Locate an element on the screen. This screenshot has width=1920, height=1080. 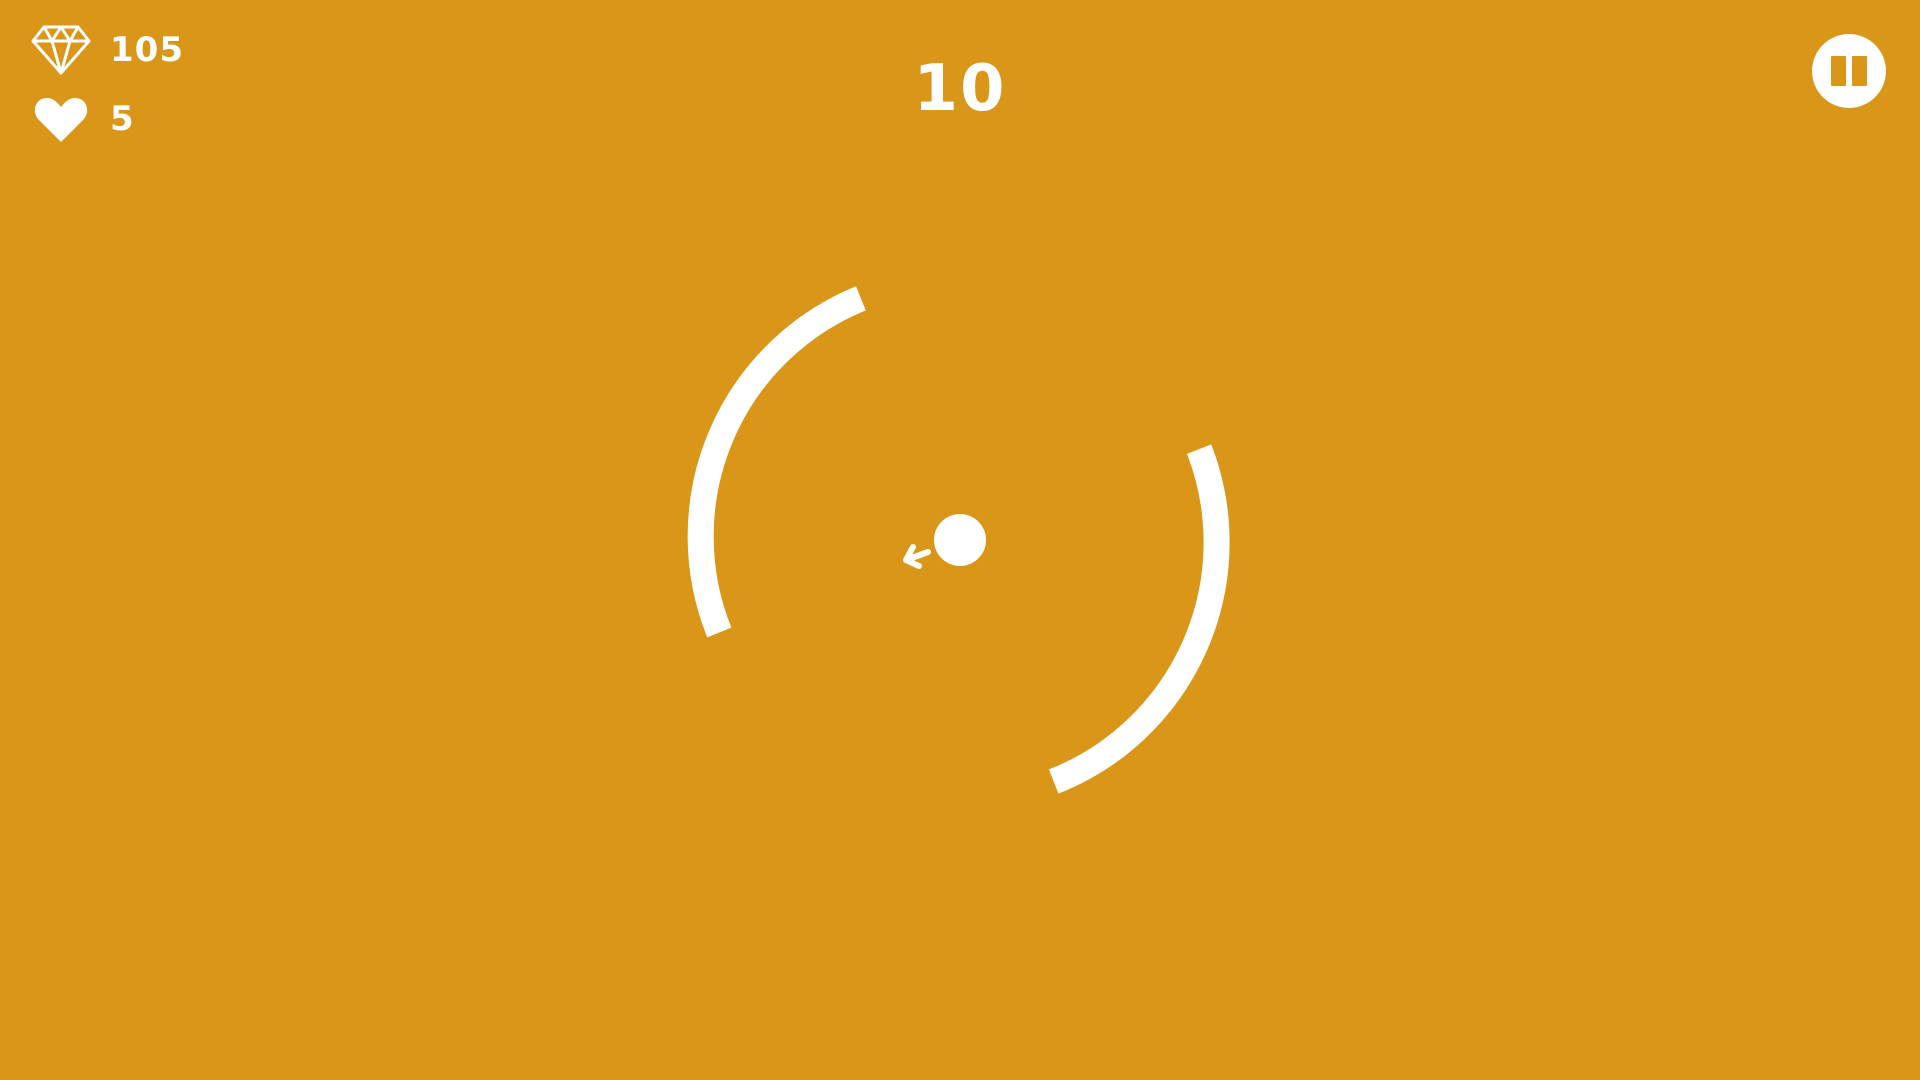
player-ball is located at coordinates (960, 540).